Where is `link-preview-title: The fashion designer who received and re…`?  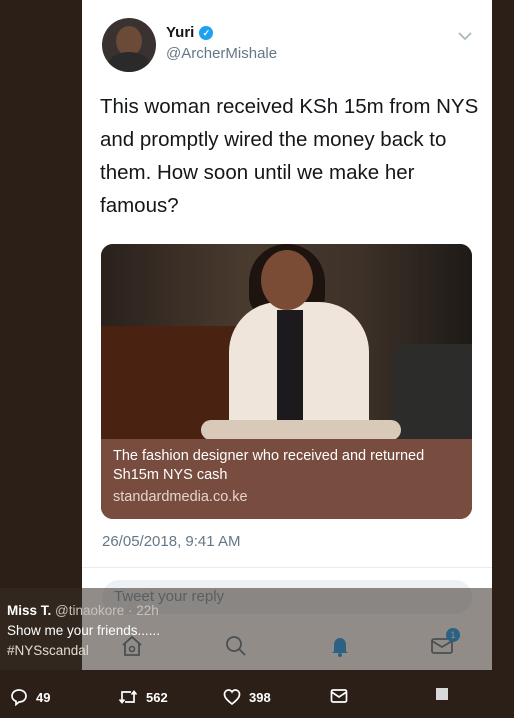
link-preview-title: The fashion designer who received and re… is located at coordinates (269, 465).